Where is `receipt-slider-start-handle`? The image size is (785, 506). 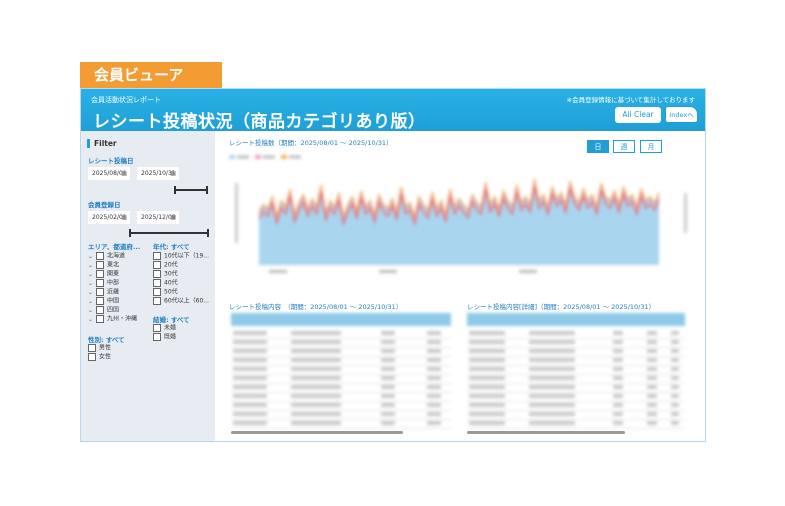
receipt-slider-start-handle is located at coordinates (175, 190).